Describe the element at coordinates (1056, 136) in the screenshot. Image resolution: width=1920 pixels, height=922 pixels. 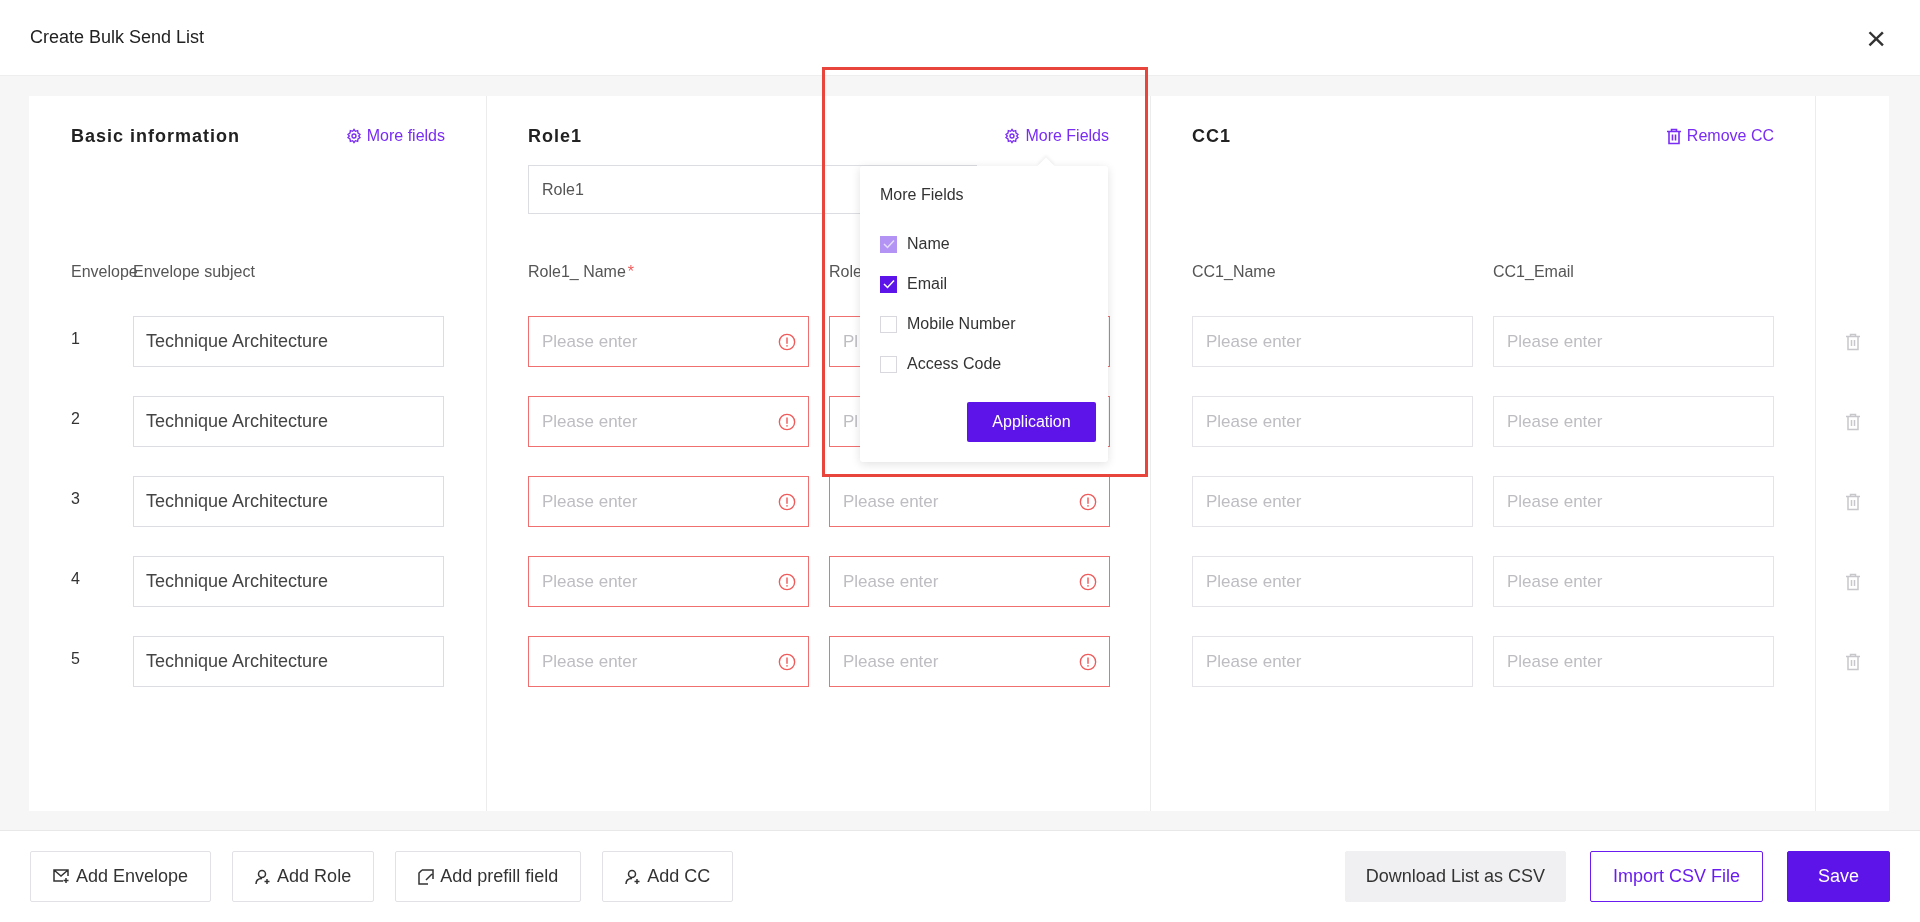
I see `more-fields-link: More Fields` at that location.